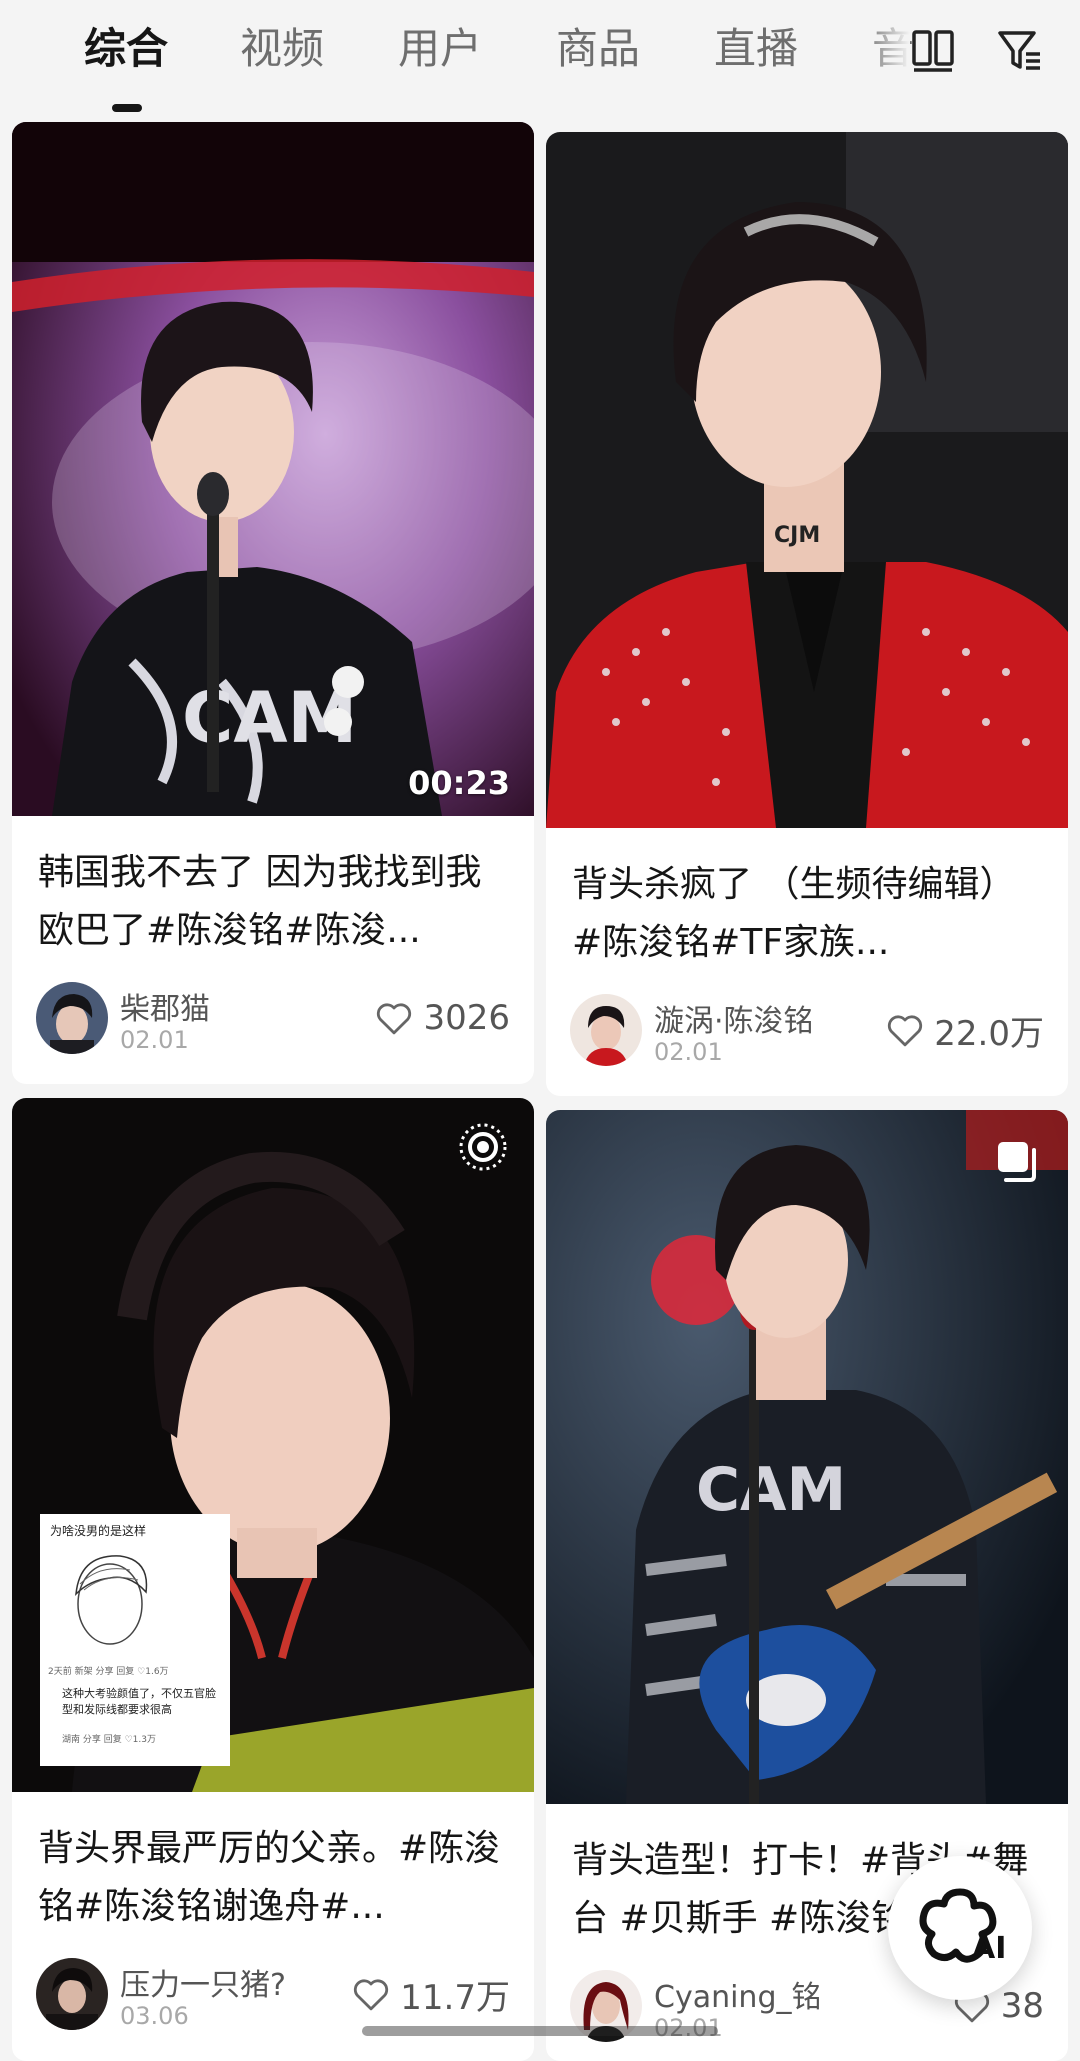 This screenshot has width=1080, height=2061. What do you see at coordinates (154, 2016) in the screenshot?
I see `post-date: 03.06` at bounding box center [154, 2016].